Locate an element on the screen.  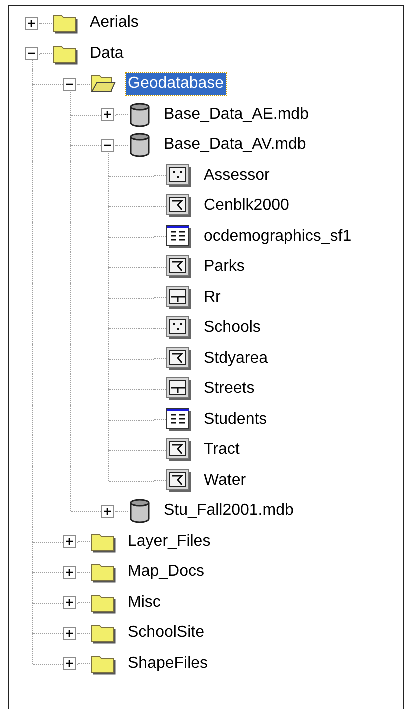
tree-item: SchoolSite is located at coordinates (166, 633).